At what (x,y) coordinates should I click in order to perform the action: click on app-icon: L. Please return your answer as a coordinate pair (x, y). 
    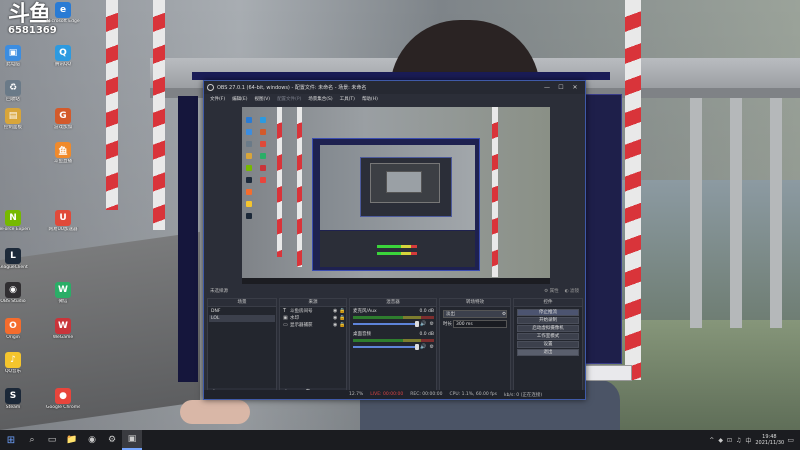
    Looking at the image, I should click on (13, 256).